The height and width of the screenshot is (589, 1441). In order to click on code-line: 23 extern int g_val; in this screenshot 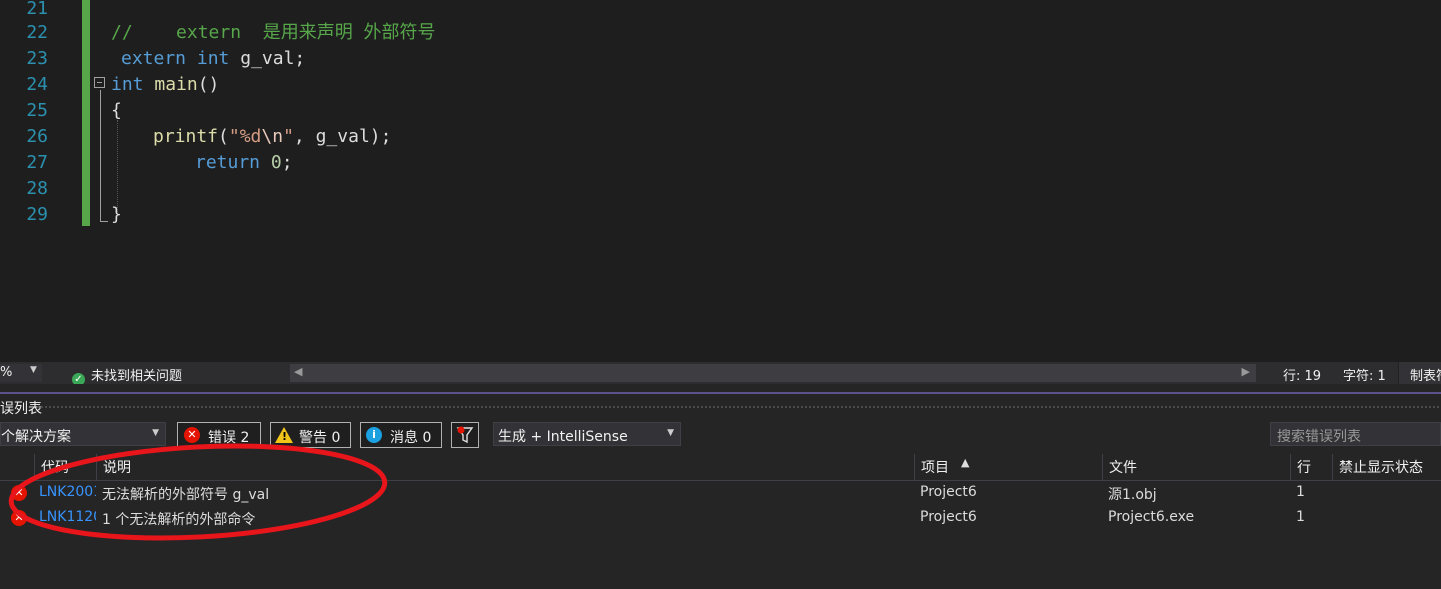, I will do `click(720, 59)`.